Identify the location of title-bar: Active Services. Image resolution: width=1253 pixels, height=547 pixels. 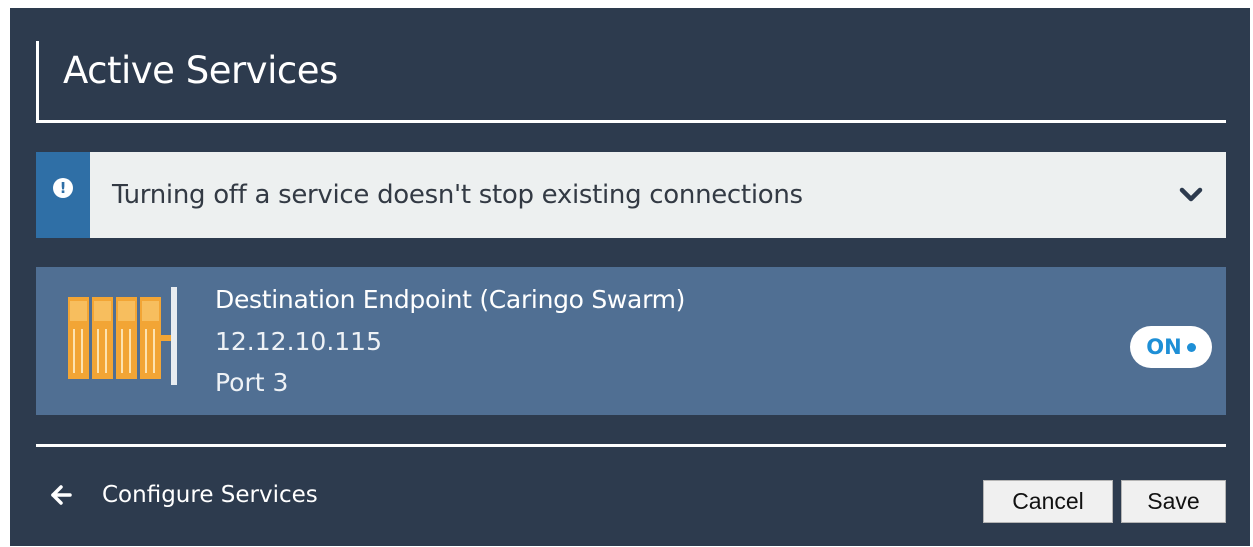
(631, 82).